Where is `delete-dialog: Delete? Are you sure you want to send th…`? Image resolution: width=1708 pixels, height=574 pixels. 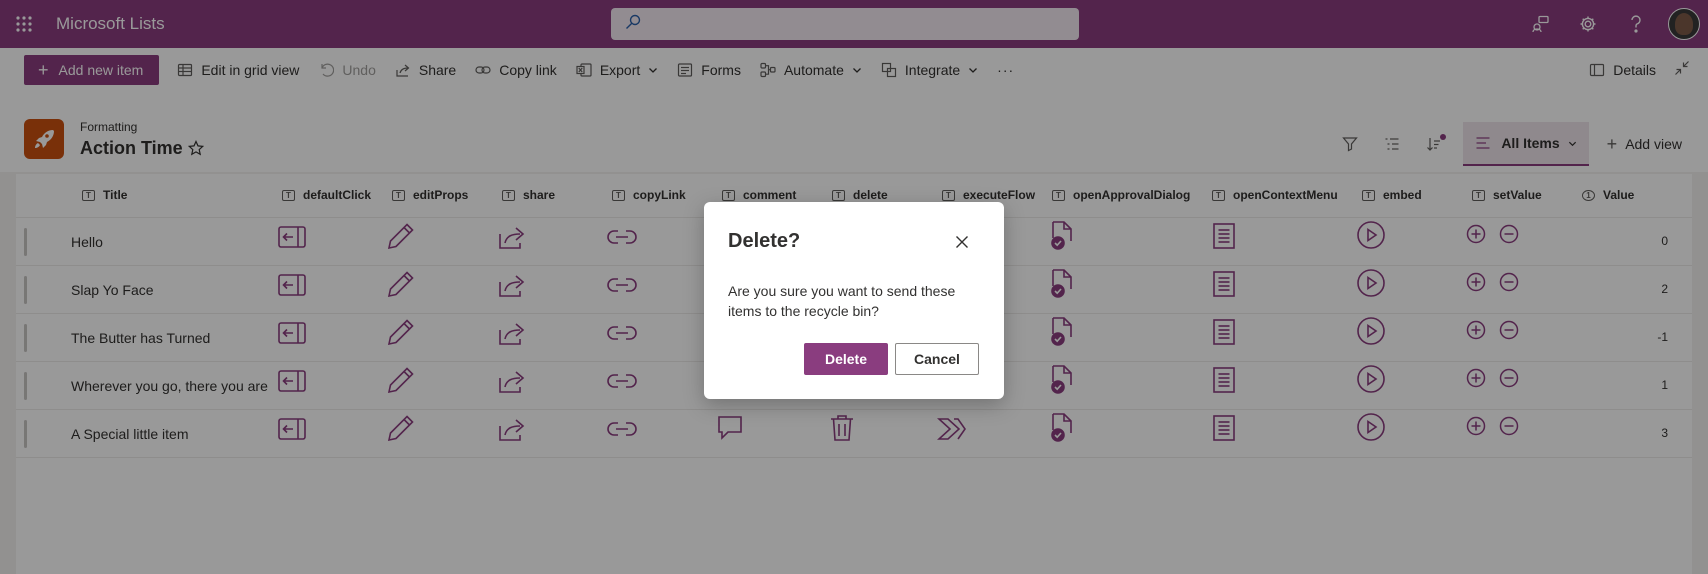 delete-dialog: Delete? Are you sure you want to send th… is located at coordinates (854, 300).